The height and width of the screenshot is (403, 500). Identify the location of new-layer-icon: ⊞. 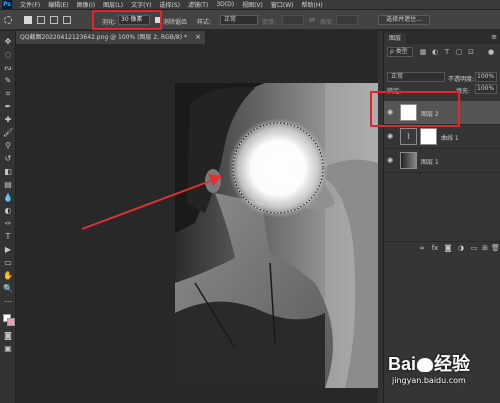
(485, 248).